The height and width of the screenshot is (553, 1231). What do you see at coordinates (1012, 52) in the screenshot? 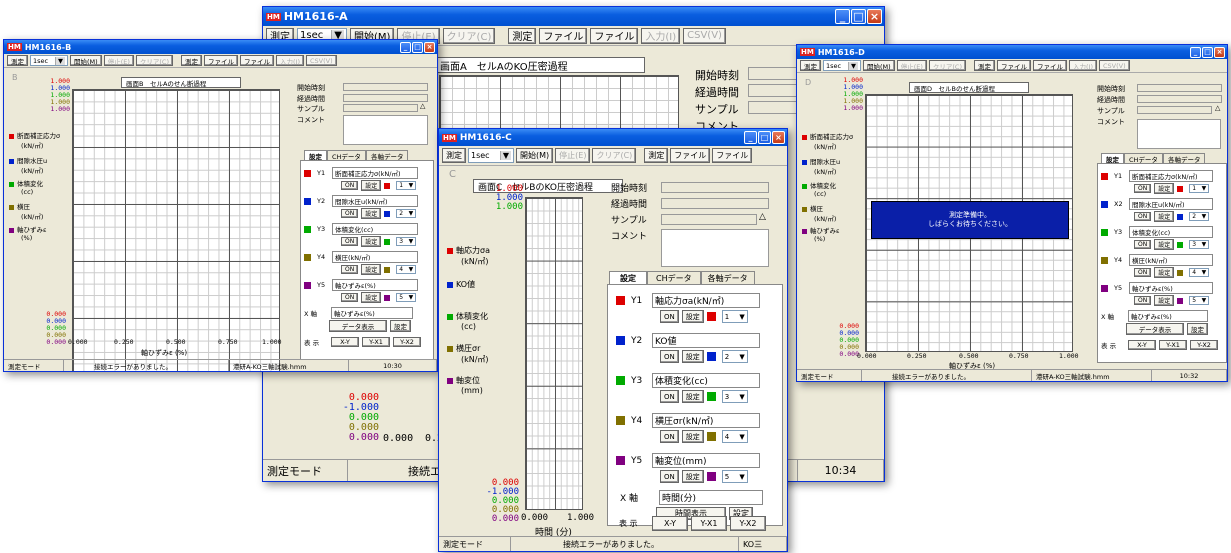
I see `title-bar: HM HM1616-D _ □ ×` at bounding box center [1012, 52].